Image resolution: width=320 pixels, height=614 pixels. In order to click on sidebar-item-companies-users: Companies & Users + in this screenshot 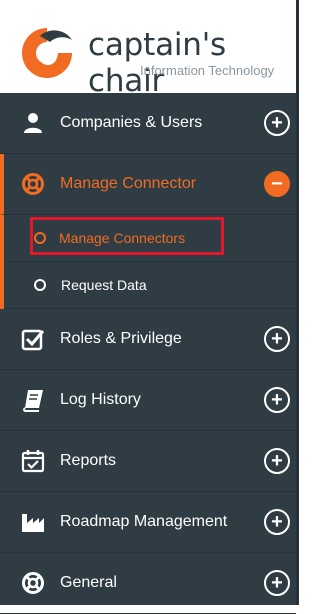, I will do `click(148, 123)`.